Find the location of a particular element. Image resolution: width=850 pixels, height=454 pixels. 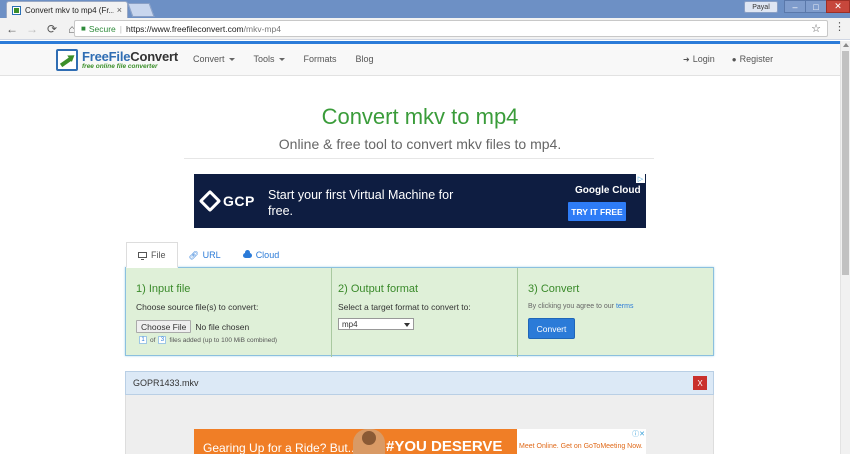

file-input: Choose File No file chosen is located at coordinates (228, 326).